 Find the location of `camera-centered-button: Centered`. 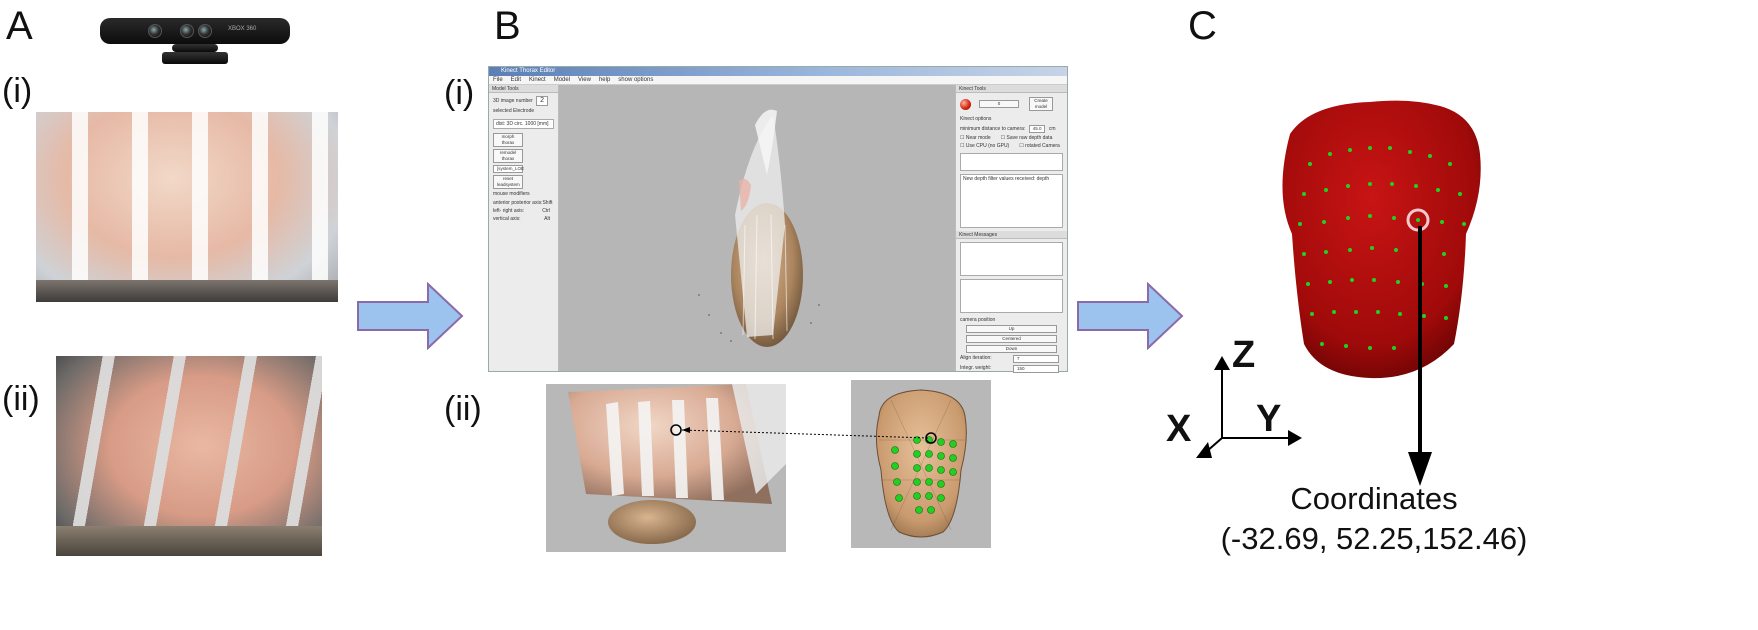

camera-centered-button: Centered is located at coordinates (1011, 339).